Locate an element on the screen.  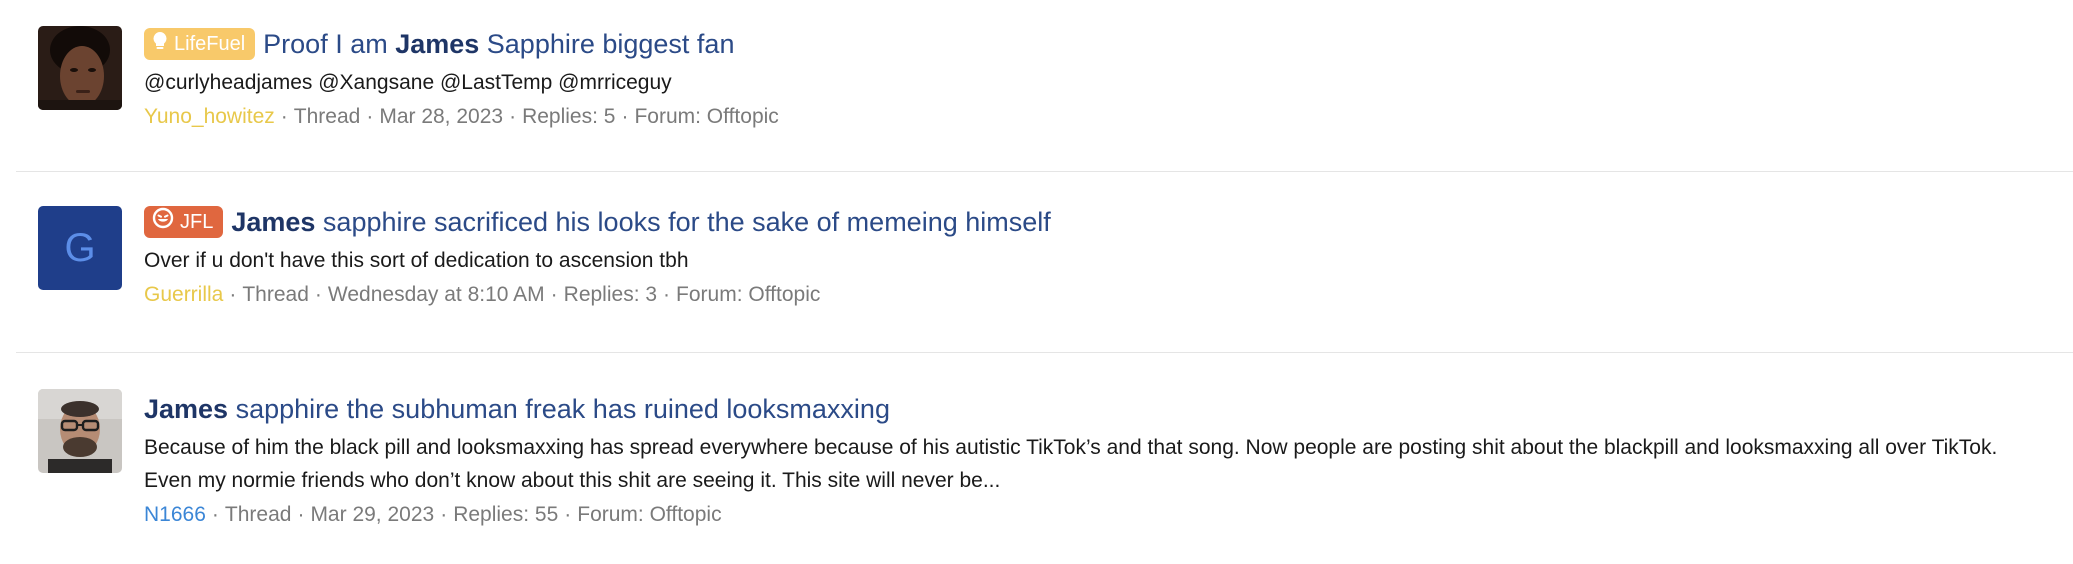
prefix-label-lifefuel: LifeFuel is located at coordinates (200, 44).